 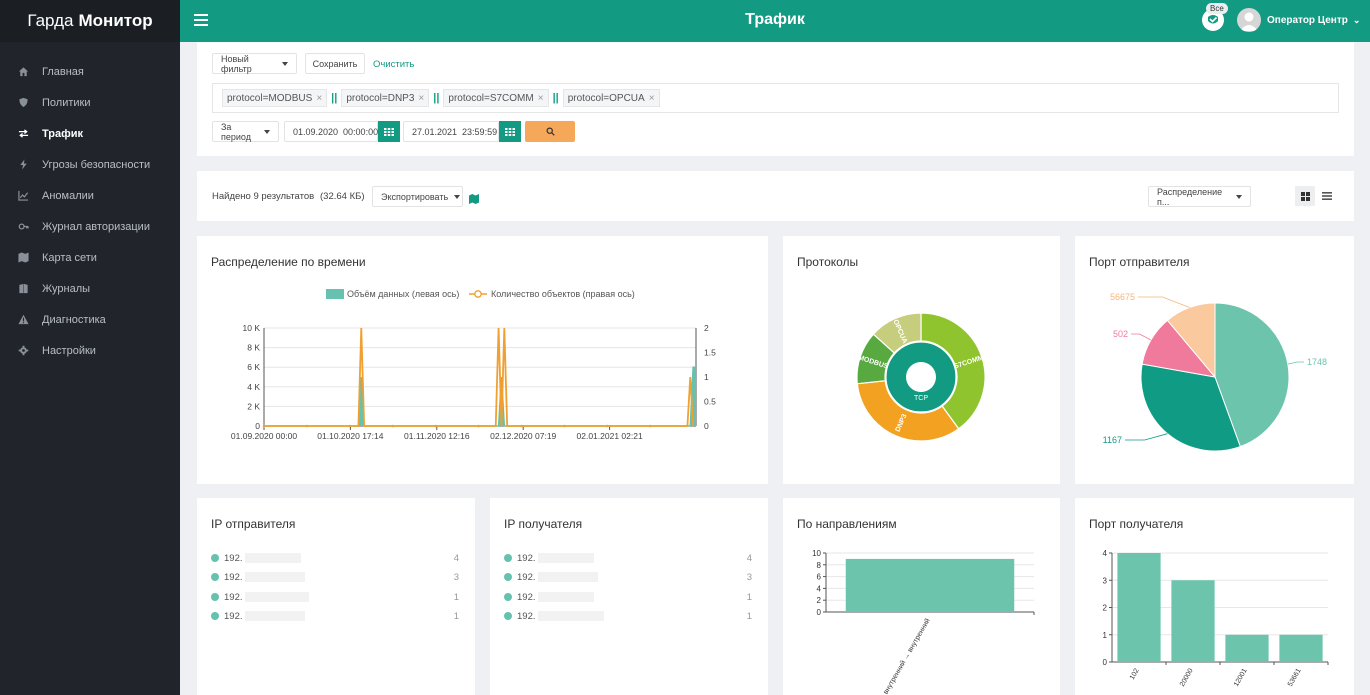 I want to click on bolt-icon, so click(x=30, y=164).